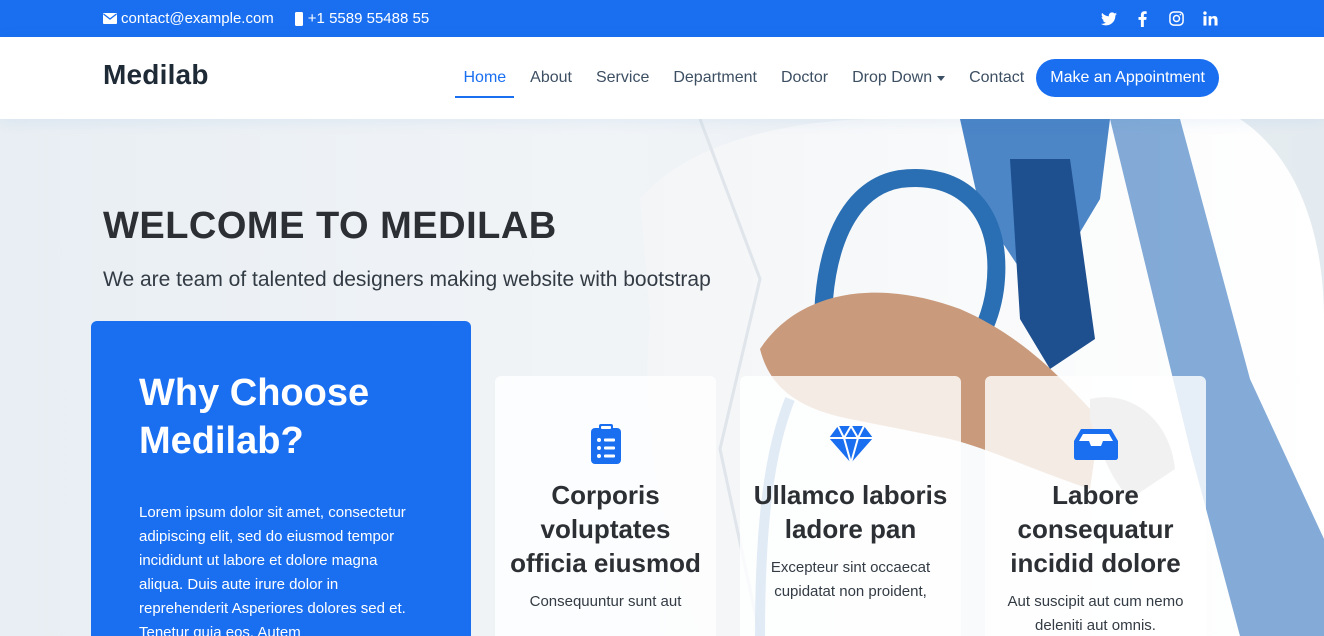 Image resolution: width=1324 pixels, height=636 pixels. What do you see at coordinates (330, 226) in the screenshot?
I see `hero-title: WELCOME TO MEDILAB` at bounding box center [330, 226].